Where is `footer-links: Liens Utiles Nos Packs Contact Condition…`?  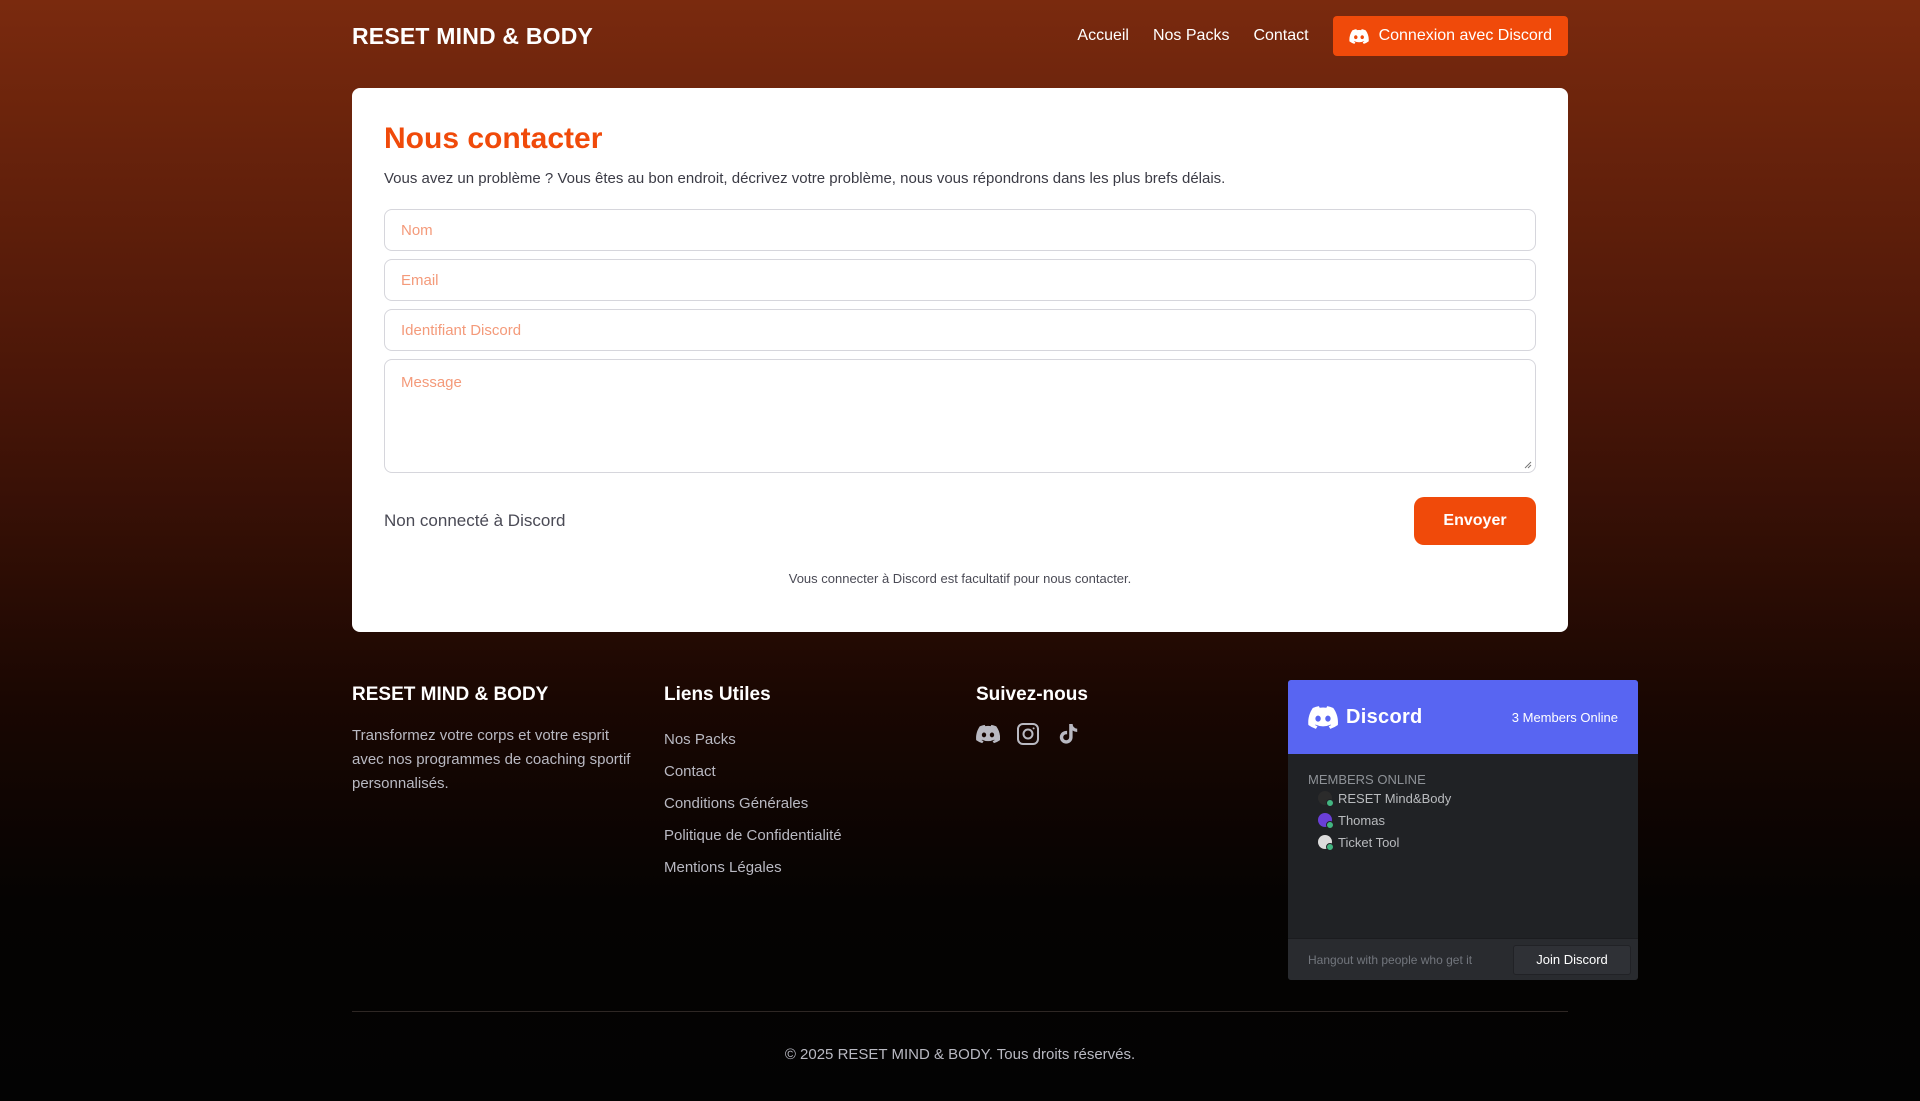 footer-links: Liens Utiles Nos Packs Contact Condition… is located at coordinates (789, 782).